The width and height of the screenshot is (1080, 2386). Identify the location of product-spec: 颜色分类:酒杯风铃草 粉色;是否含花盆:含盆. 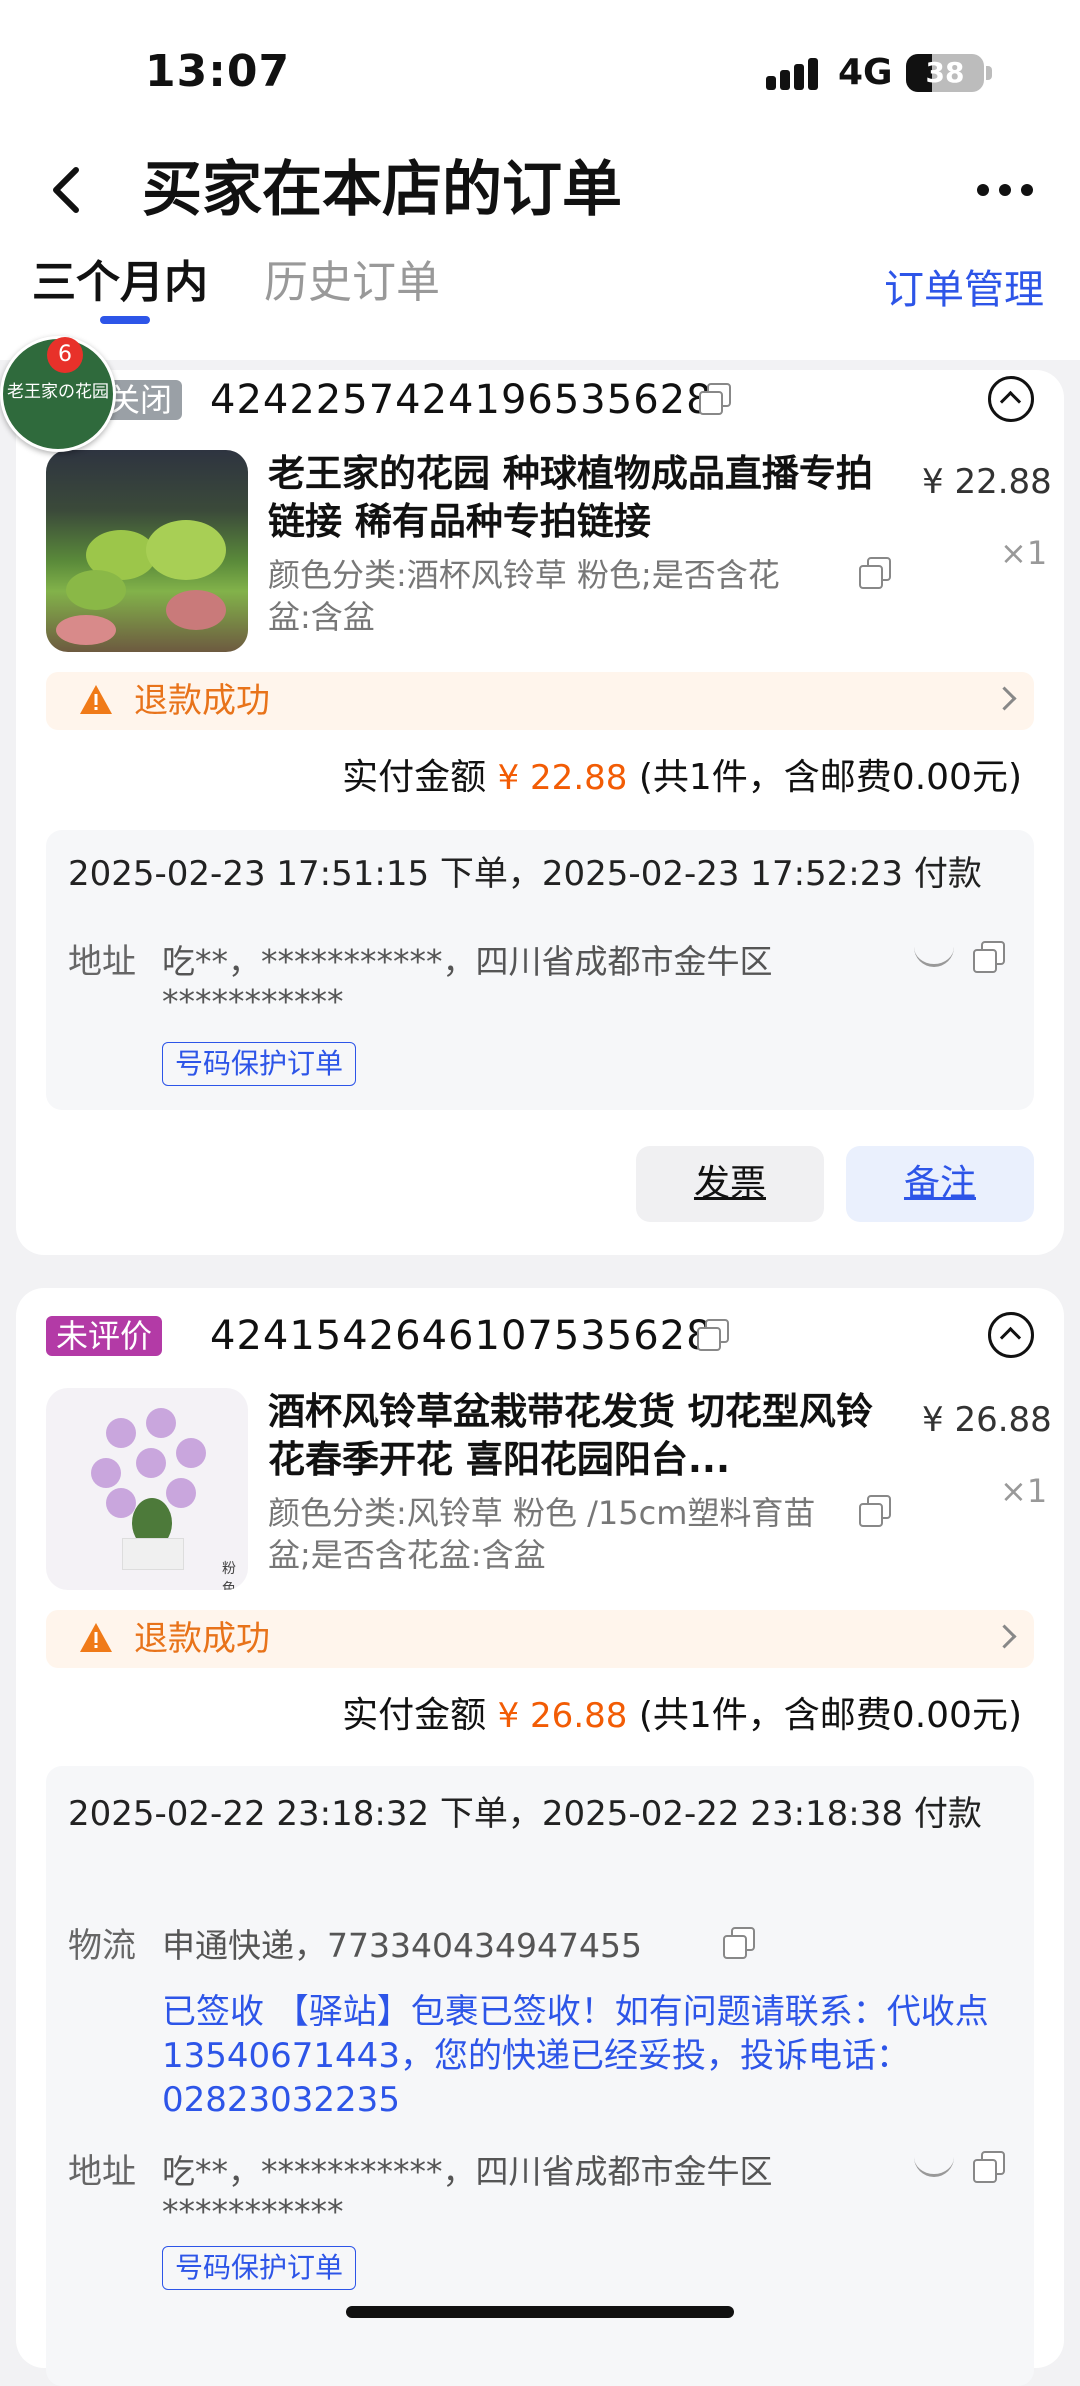
(524, 596).